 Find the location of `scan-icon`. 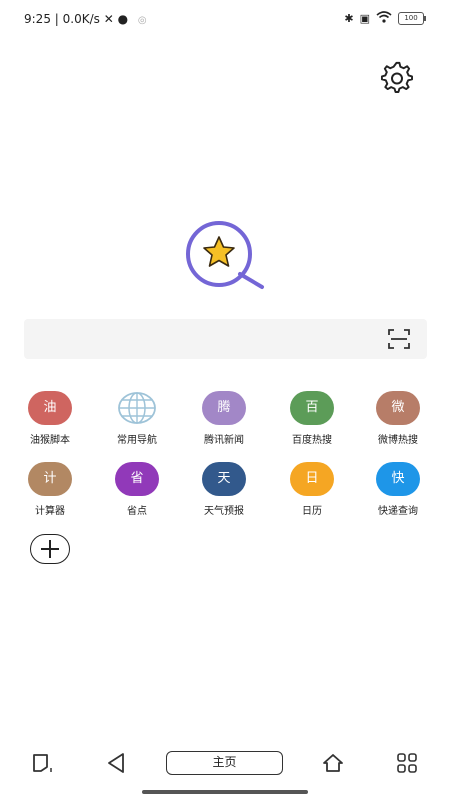

scan-icon is located at coordinates (399, 339).